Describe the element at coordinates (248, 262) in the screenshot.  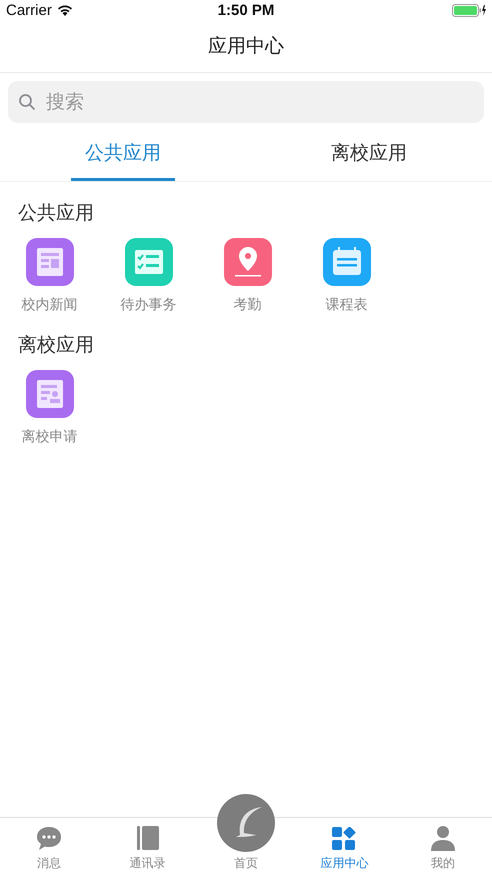
I see `location-pin-icon` at that location.